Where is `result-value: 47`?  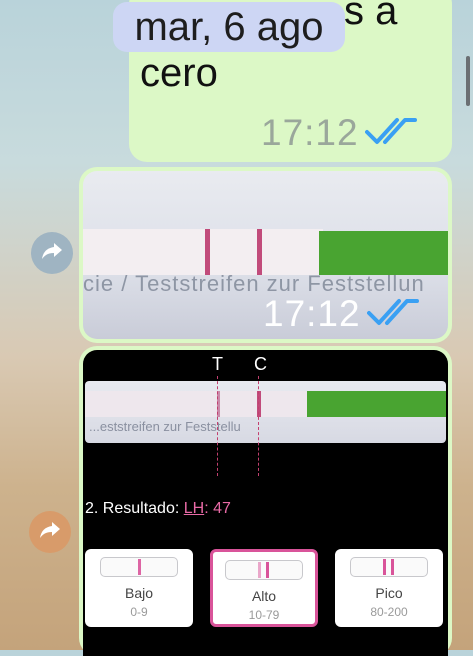 result-value: 47 is located at coordinates (222, 508).